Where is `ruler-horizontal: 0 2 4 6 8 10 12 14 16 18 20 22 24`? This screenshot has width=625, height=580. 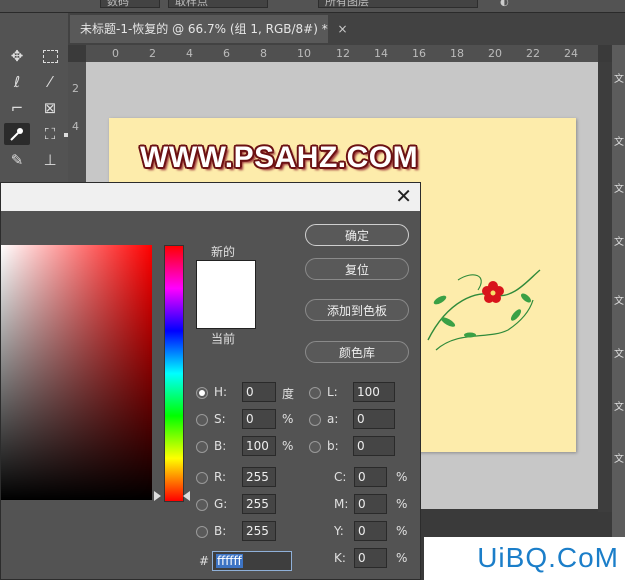
ruler-horizontal: 0 2 4 6 8 10 12 14 16 18 20 22 24 is located at coordinates (342, 54).